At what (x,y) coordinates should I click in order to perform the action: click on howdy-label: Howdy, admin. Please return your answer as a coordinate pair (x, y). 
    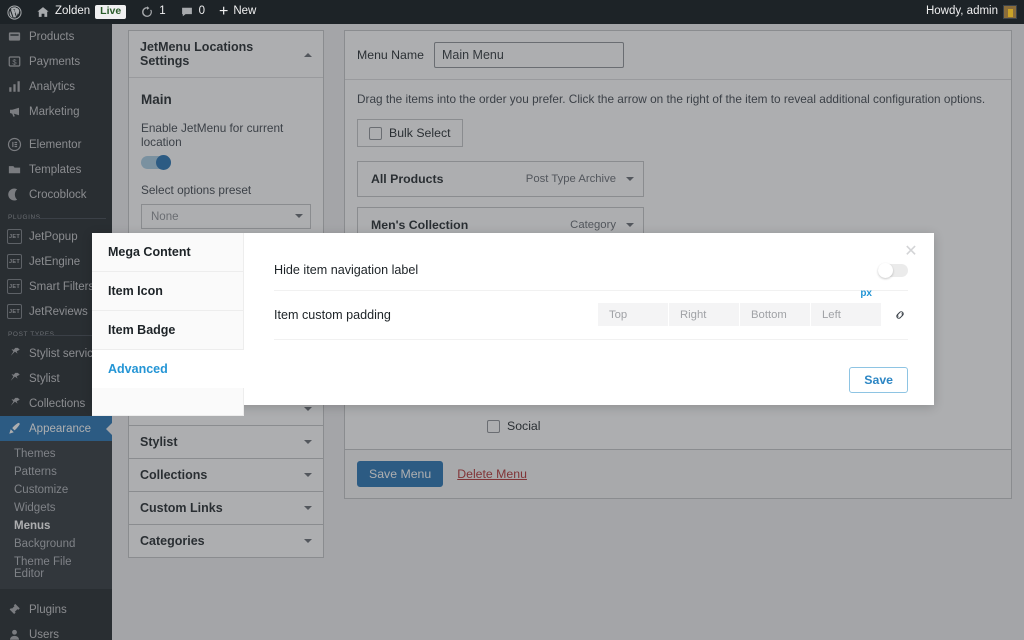
    Looking at the image, I should click on (961, 11).